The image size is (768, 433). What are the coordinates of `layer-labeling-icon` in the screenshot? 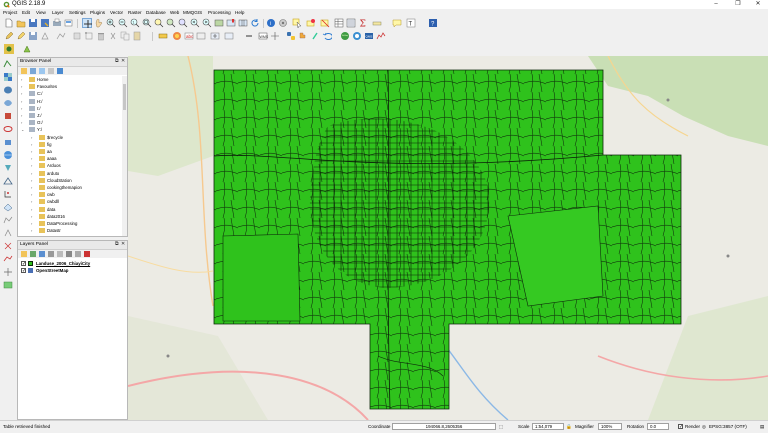 It's located at (177, 36).